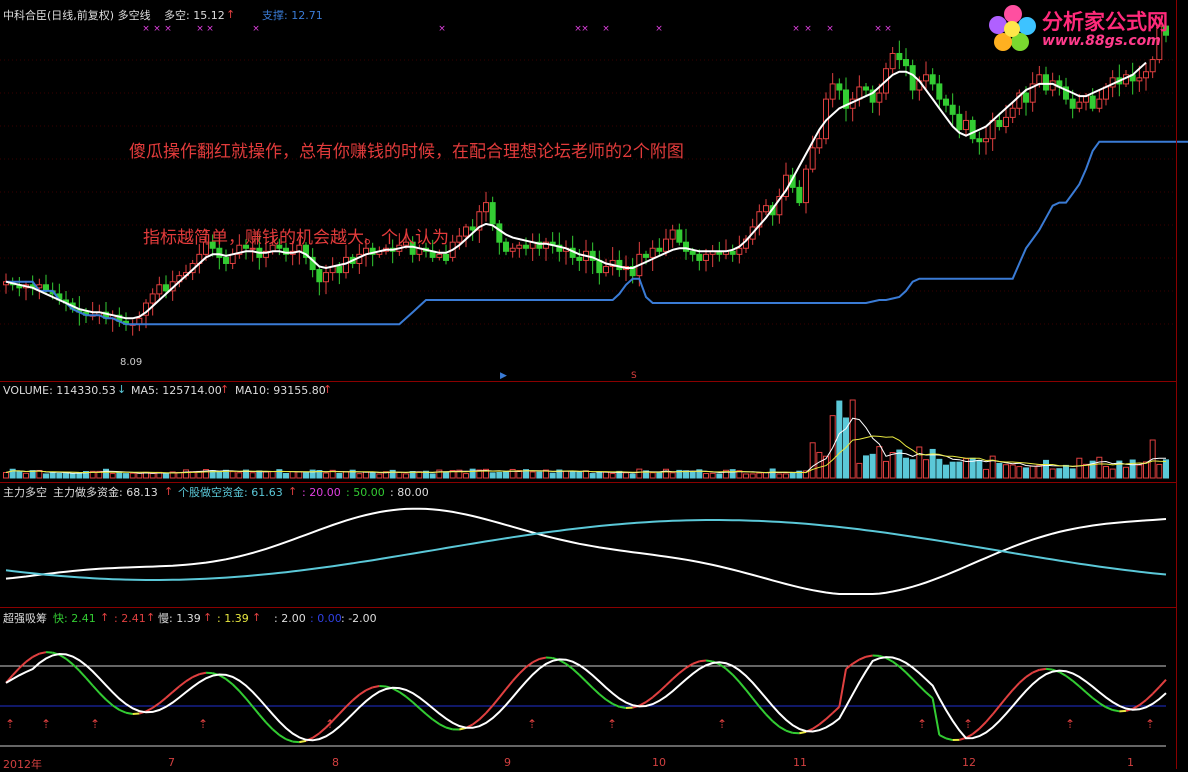 The height and width of the screenshot is (772, 1188). Describe the element at coordinates (130, 618) in the screenshot. I see `fast2-label: : 2.41` at that location.